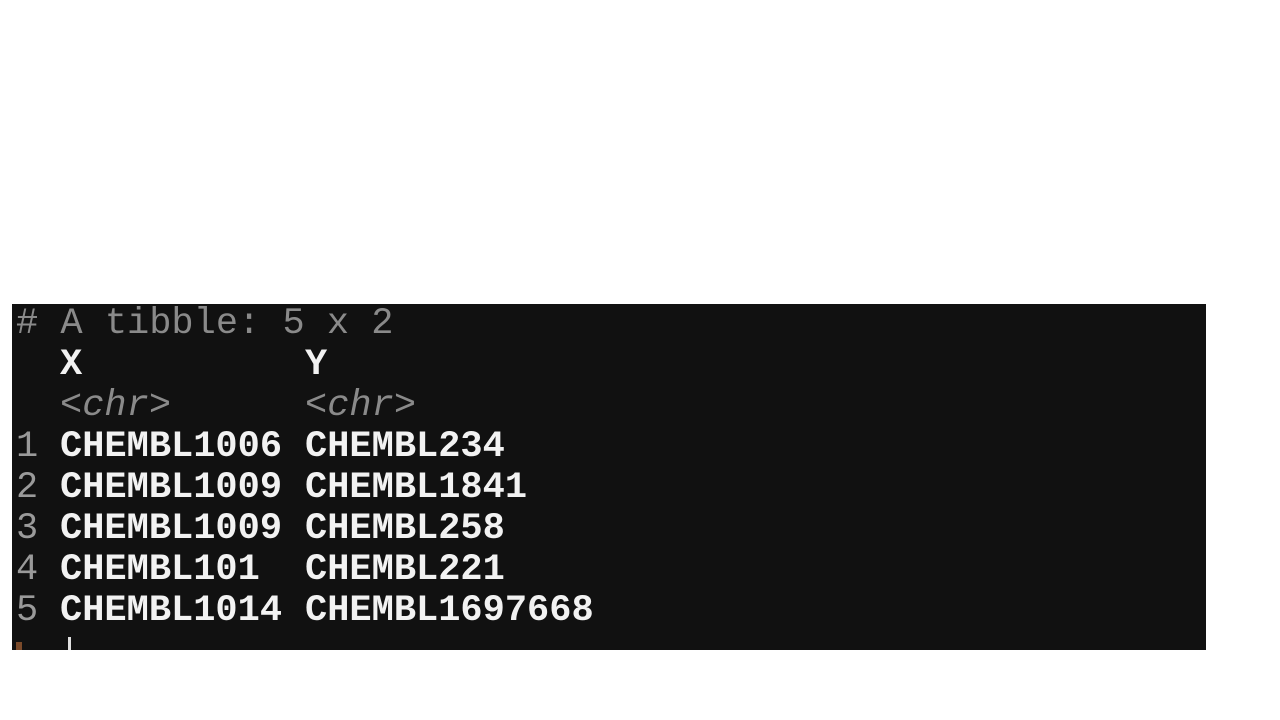 The image size is (1280, 720). Describe the element at coordinates (405, 570) in the screenshot. I see `cell-y: CHEMBL221` at that location.